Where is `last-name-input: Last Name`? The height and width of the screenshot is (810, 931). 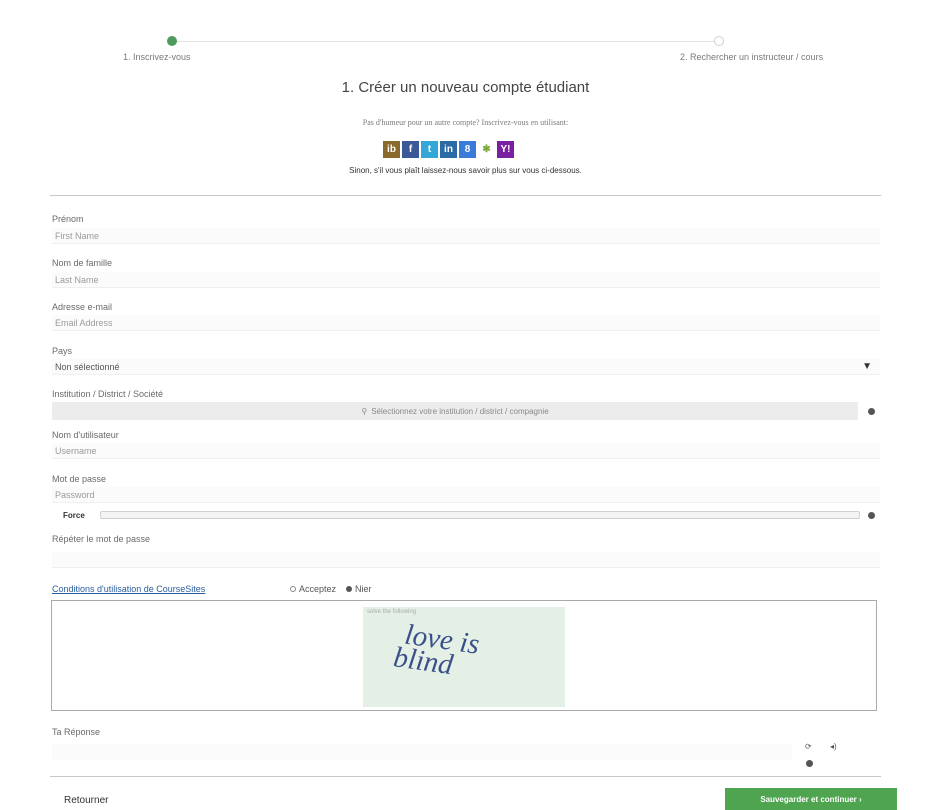 last-name-input: Last Name is located at coordinates (466, 280).